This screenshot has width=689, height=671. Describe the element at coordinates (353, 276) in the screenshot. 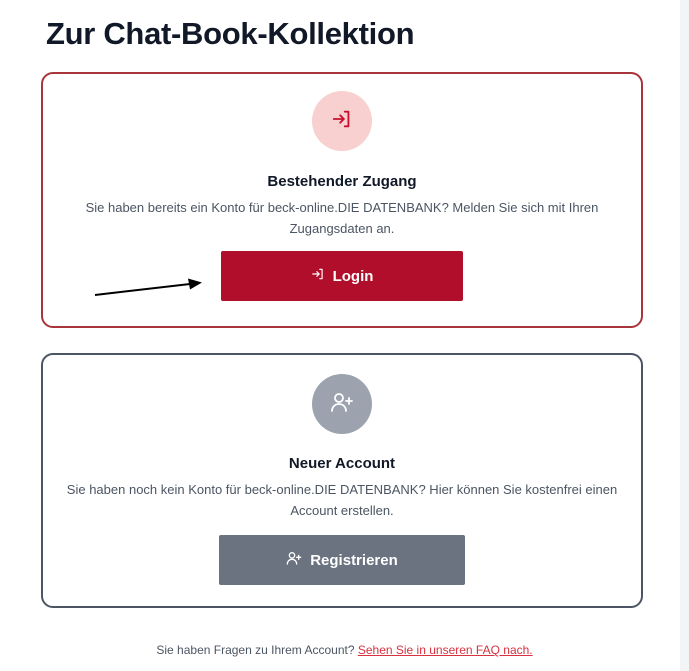

I see `login-button-label: Login` at that location.